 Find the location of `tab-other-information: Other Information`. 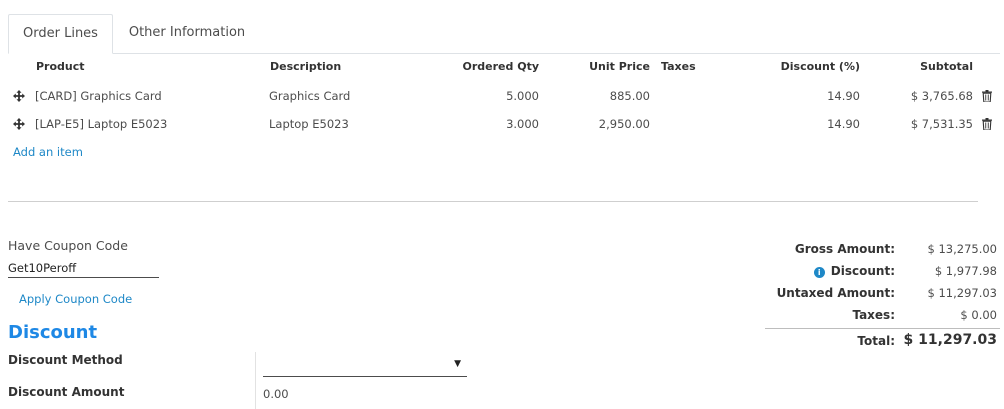

tab-other-information: Other Information is located at coordinates (187, 34).